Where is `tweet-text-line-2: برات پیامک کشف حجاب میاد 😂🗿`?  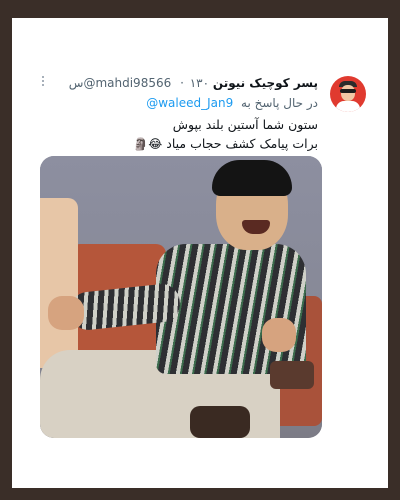 tweet-text-line-2: برات پیامک کشف حجاب میاد 😂🗿 is located at coordinates (173, 144).